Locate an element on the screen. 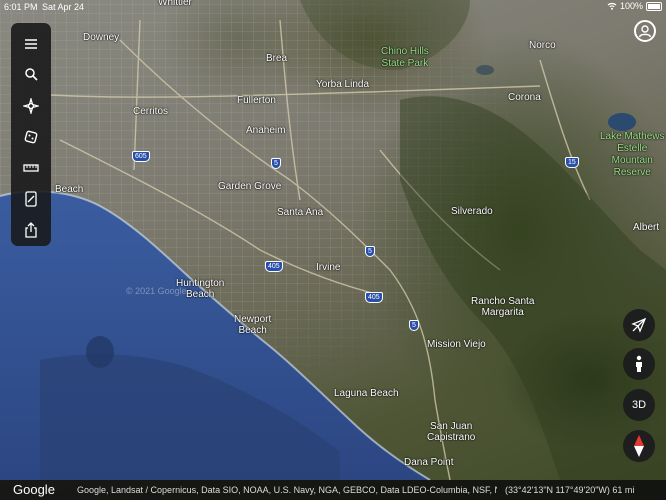 This screenshot has width=666, height=500. submarine-canyon is located at coordinates (100, 352).